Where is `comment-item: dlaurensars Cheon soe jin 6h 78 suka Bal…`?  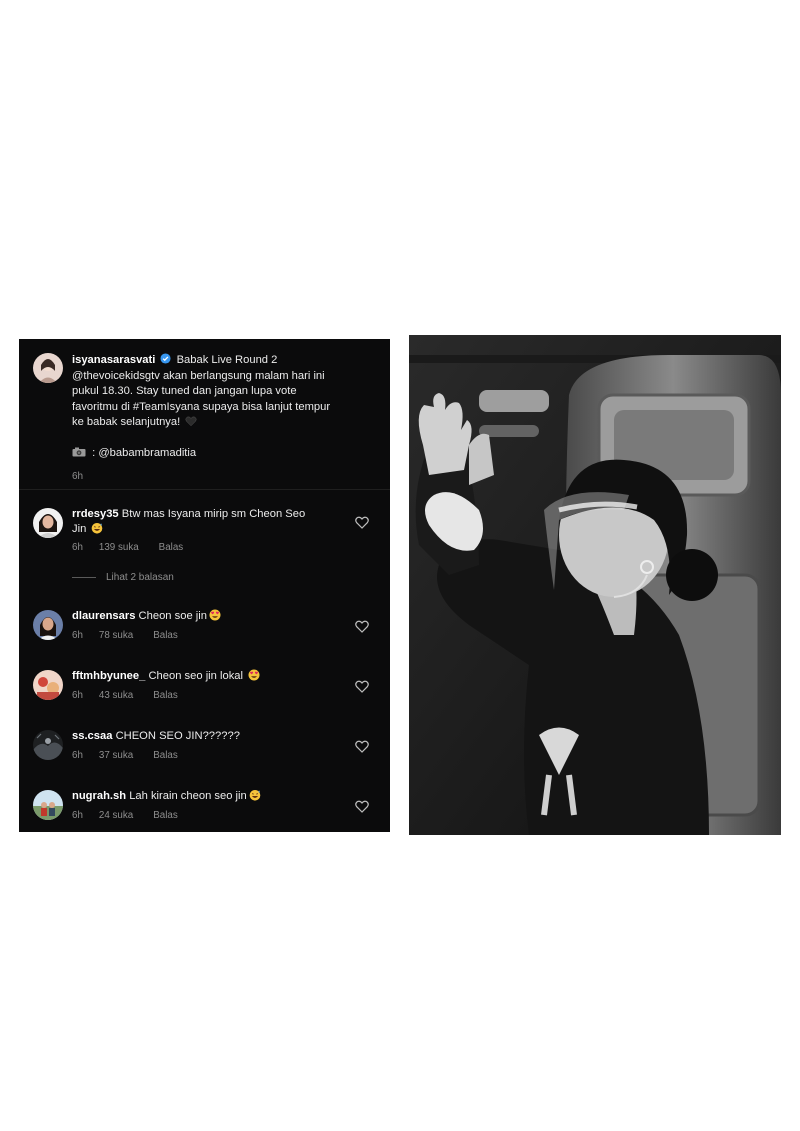
comment-item: dlaurensars Cheon soe jin 6h 78 suka Bal… is located at coordinates (204, 634).